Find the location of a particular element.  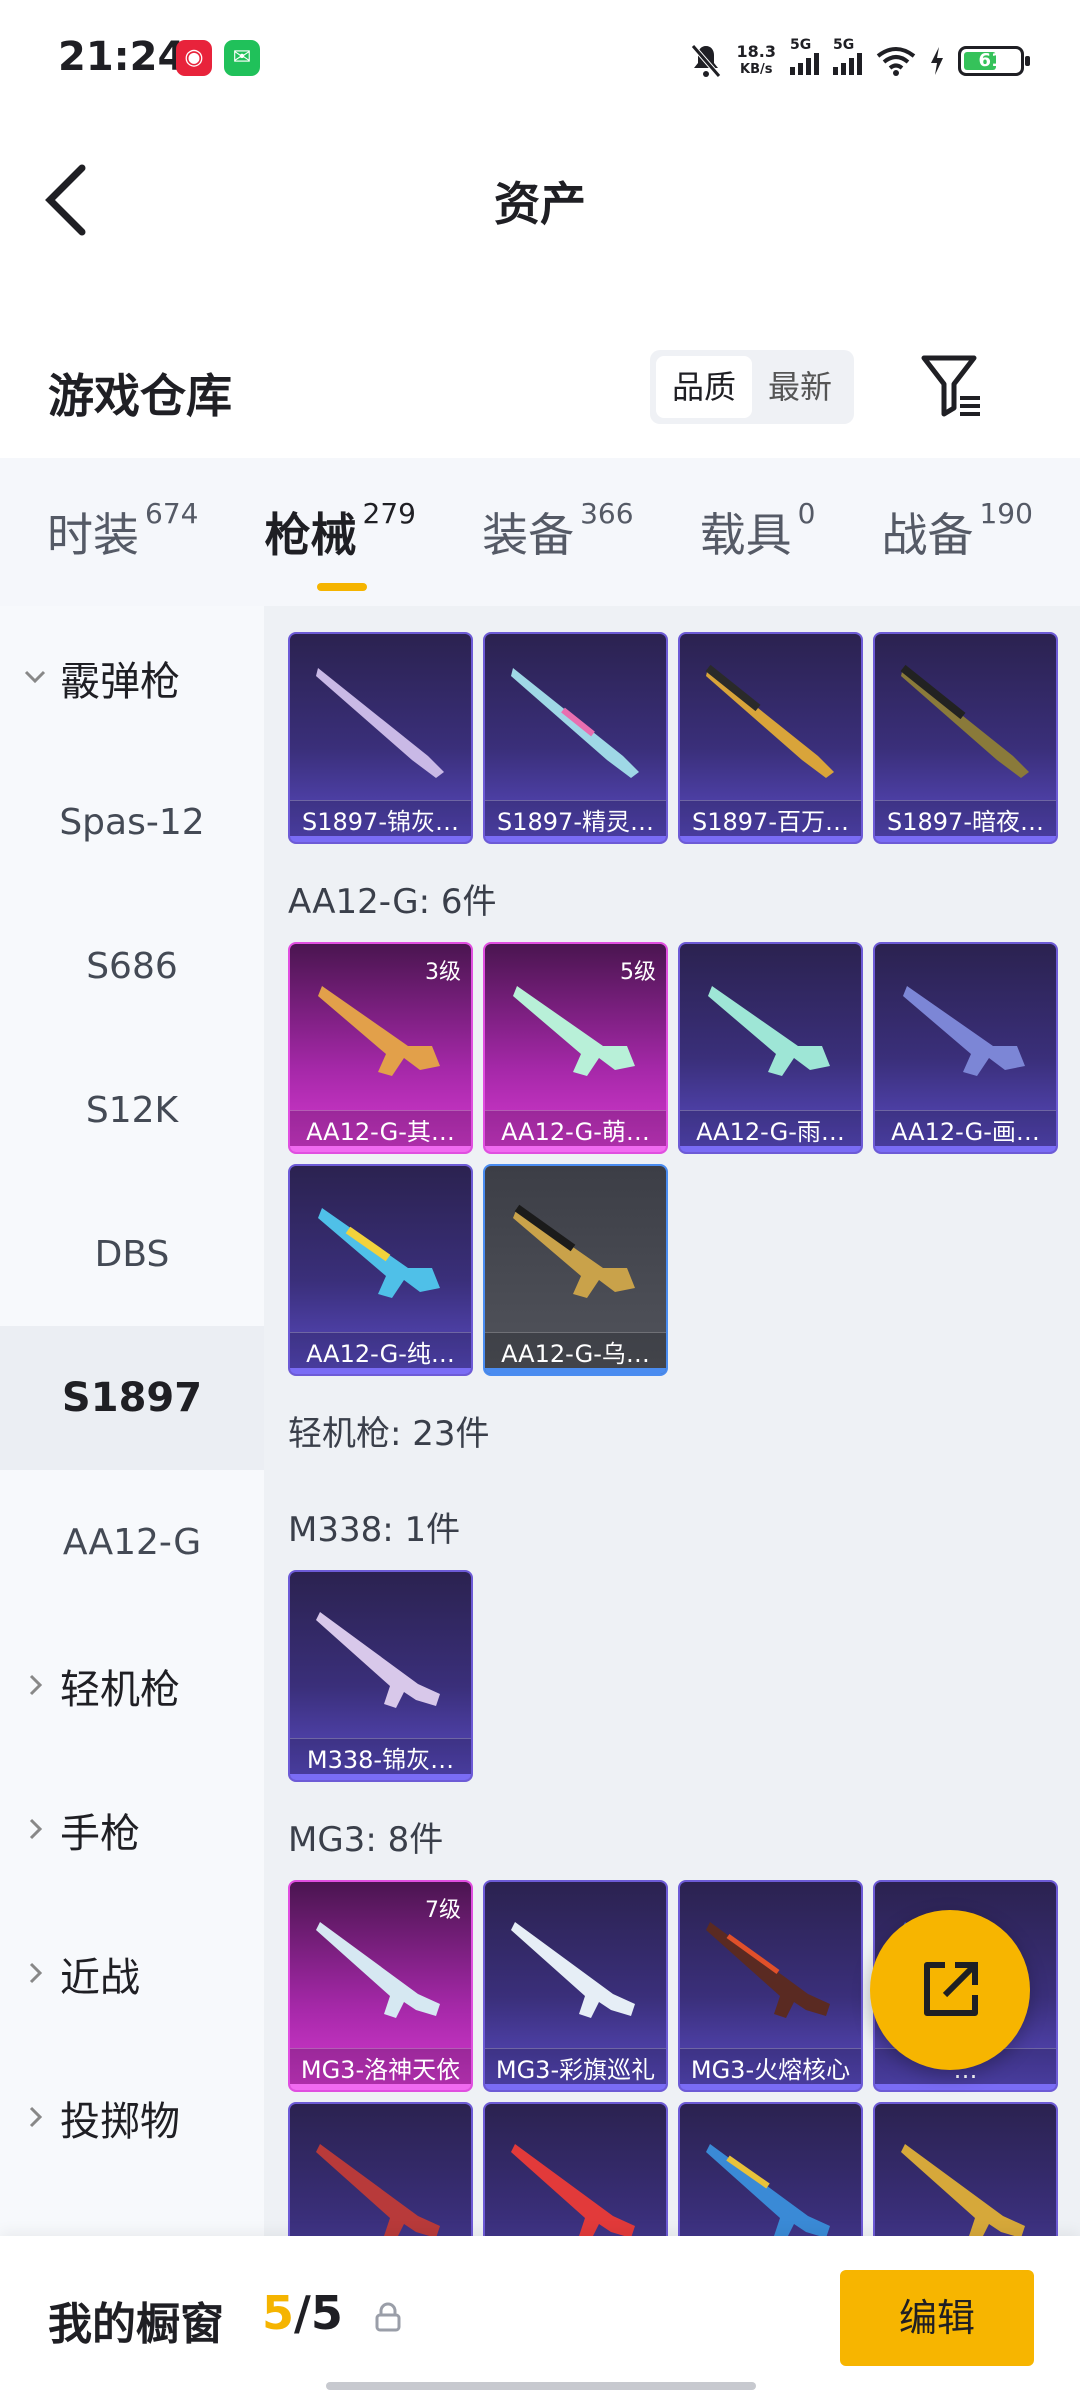

sort-newest-button: 最新 is located at coordinates (800, 387).